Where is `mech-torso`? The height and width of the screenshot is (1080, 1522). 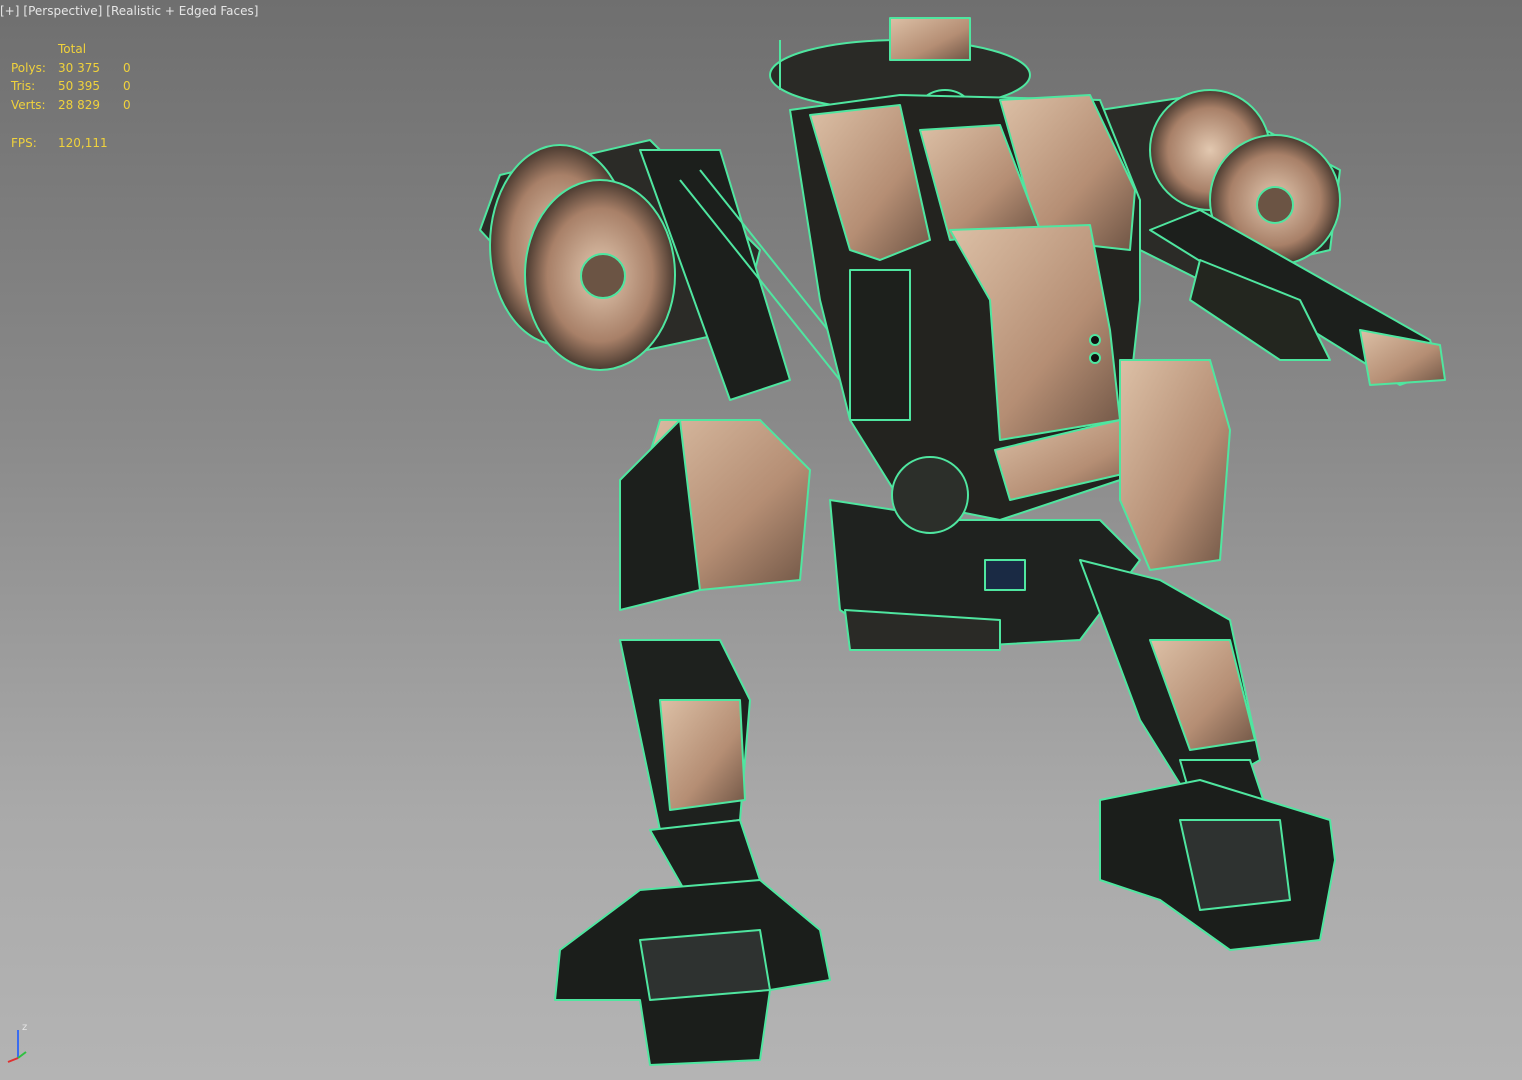 mech-torso is located at coordinates (965, 307).